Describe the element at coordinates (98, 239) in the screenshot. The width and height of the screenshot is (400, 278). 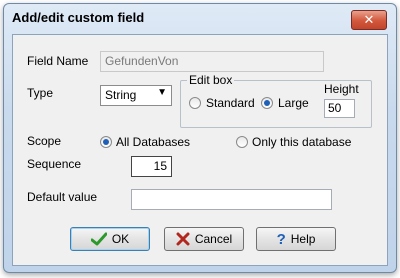
I see `check-icon` at that location.